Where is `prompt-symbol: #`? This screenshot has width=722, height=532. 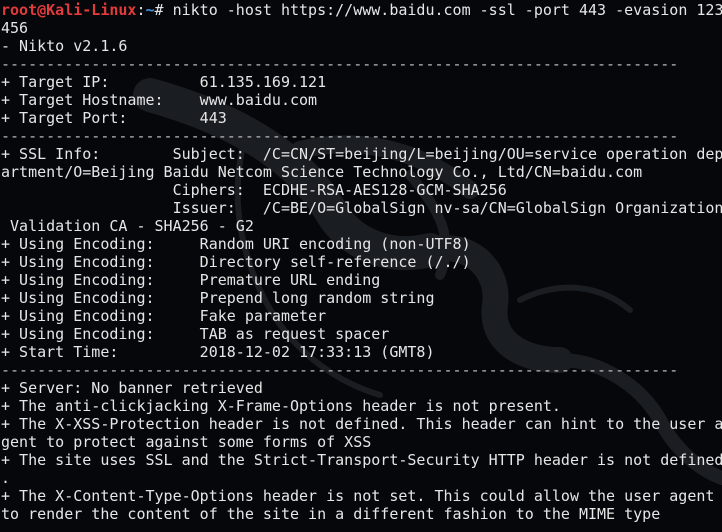 prompt-symbol: # is located at coordinates (159, 10).